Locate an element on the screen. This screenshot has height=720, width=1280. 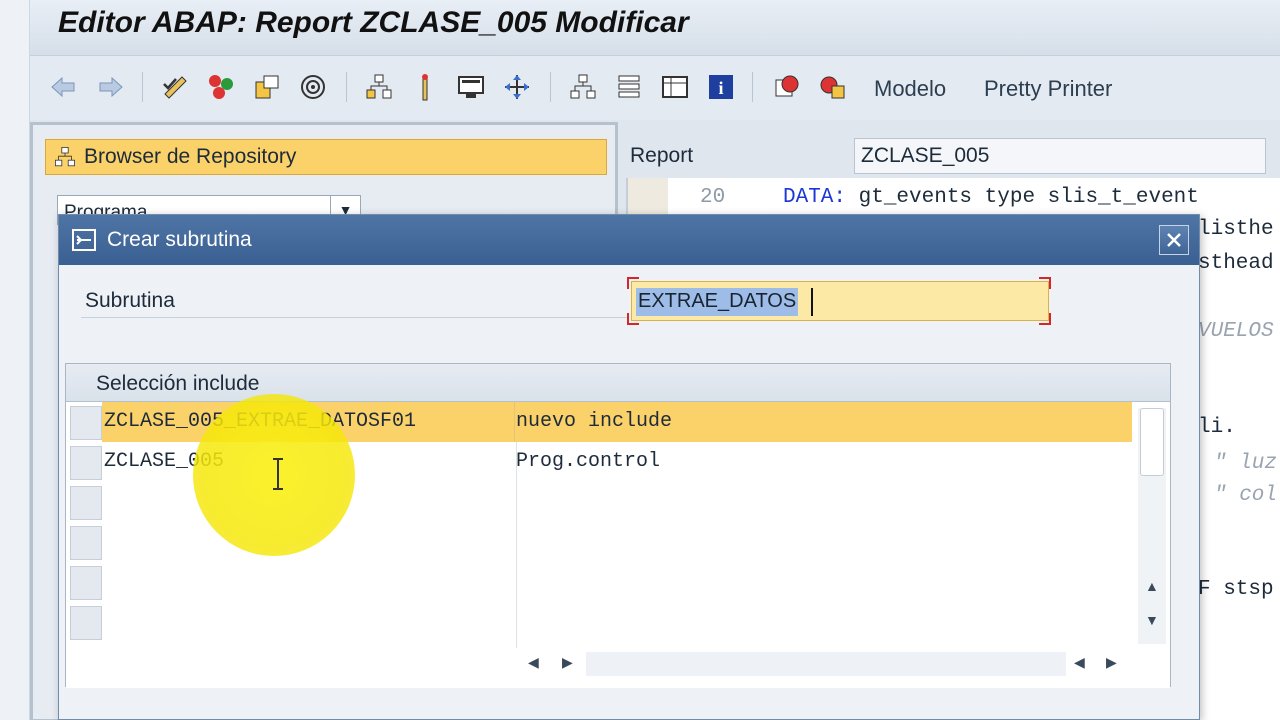
subroutine-label: Subrutina is located at coordinates (130, 300).